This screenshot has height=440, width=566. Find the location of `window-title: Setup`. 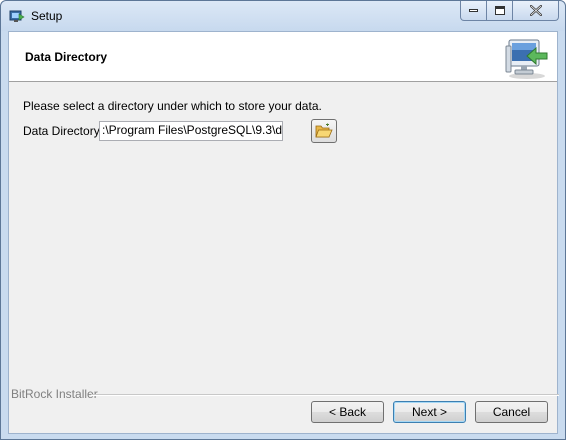

window-title: Setup is located at coordinates (47, 16).